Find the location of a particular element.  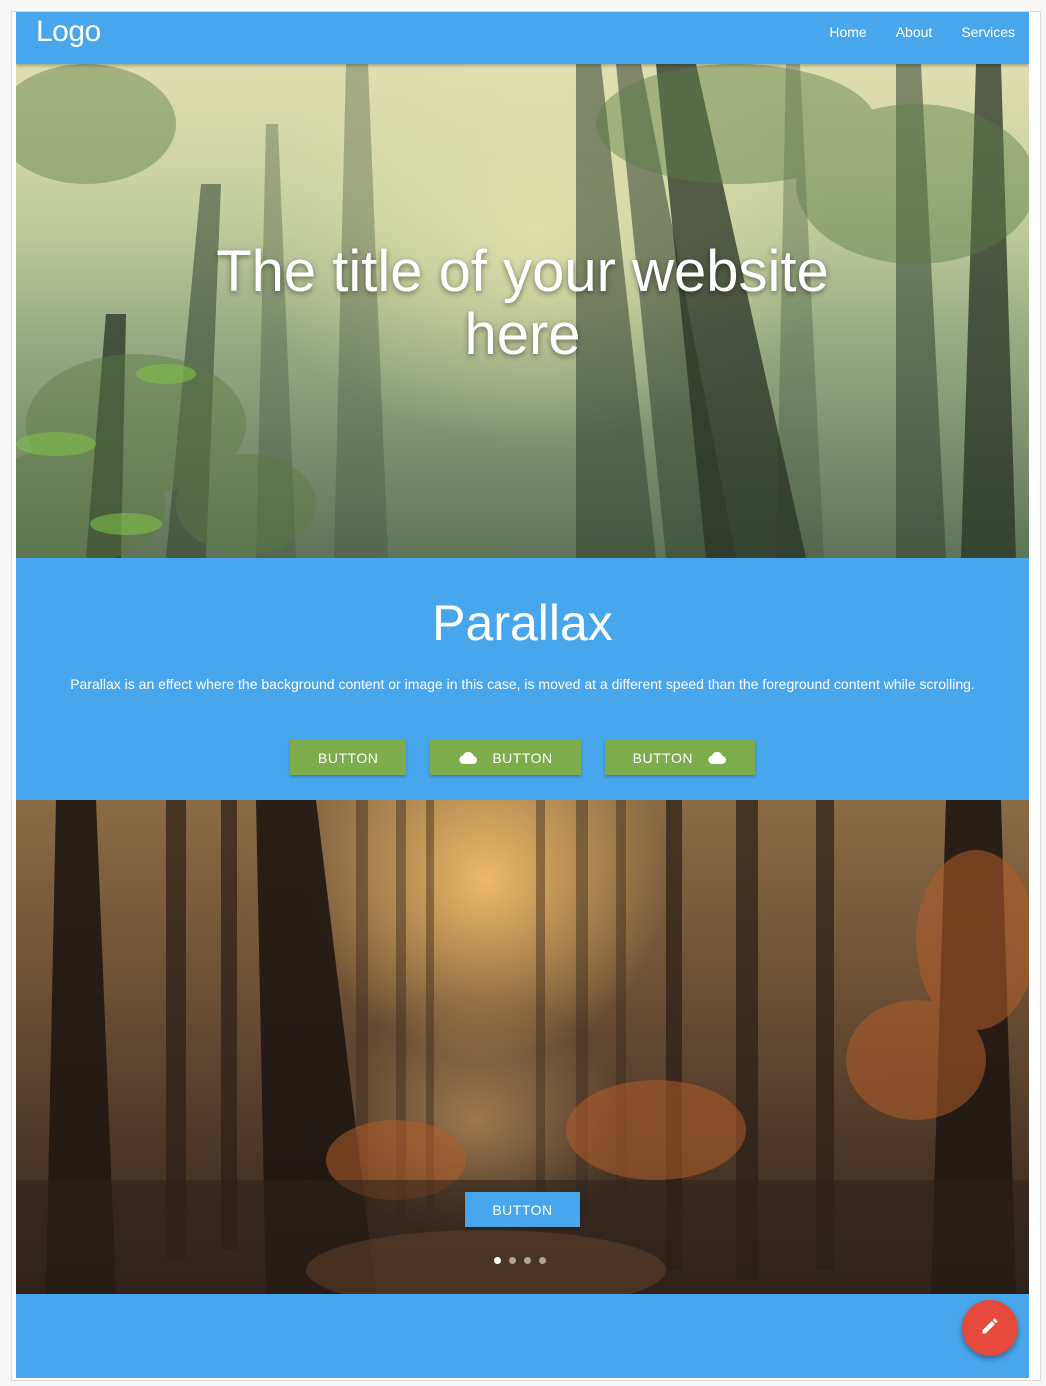

nav-link-services: Services is located at coordinates (988, 32).